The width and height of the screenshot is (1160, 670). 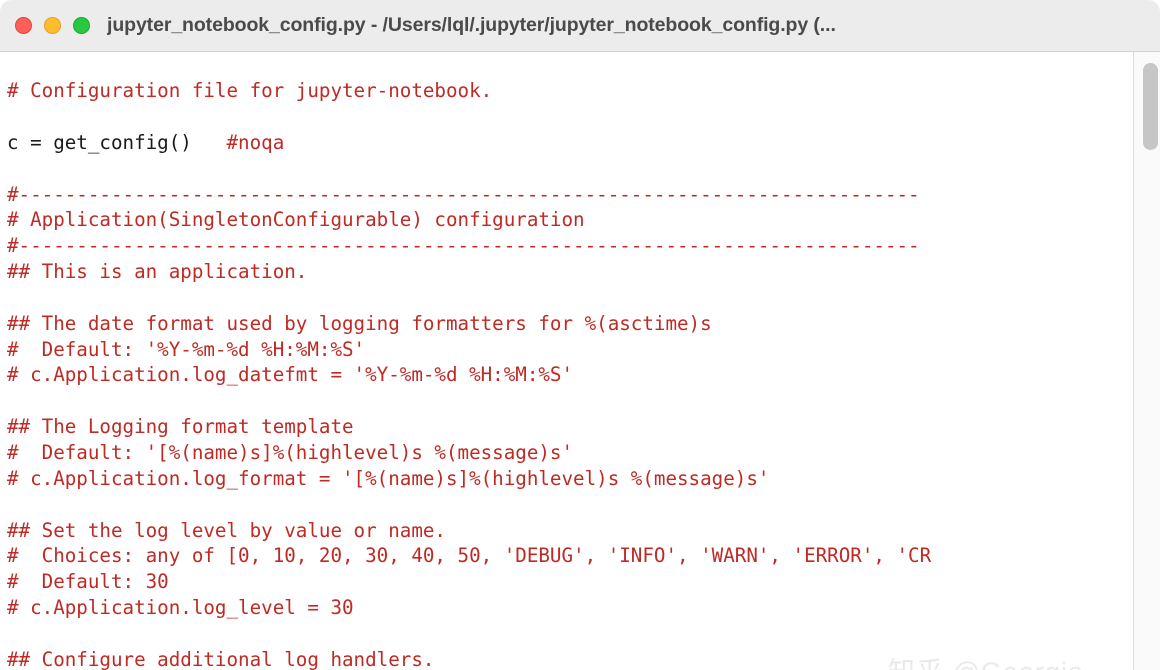 What do you see at coordinates (1150, 106) in the screenshot?
I see `vertical-scrollbar-thumb` at bounding box center [1150, 106].